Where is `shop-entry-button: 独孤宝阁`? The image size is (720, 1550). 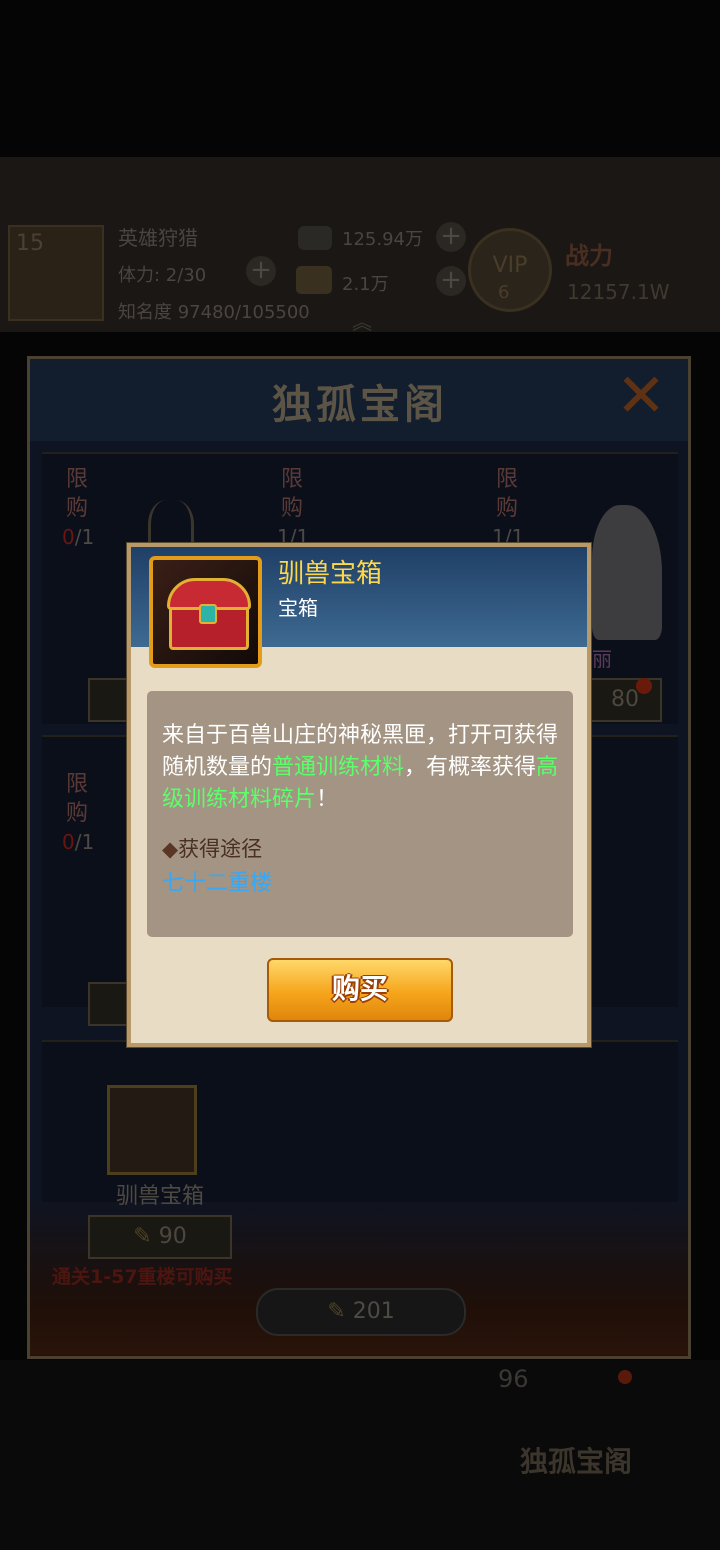
shop-entry-button: 独孤宝阁 is located at coordinates (576, 1460).